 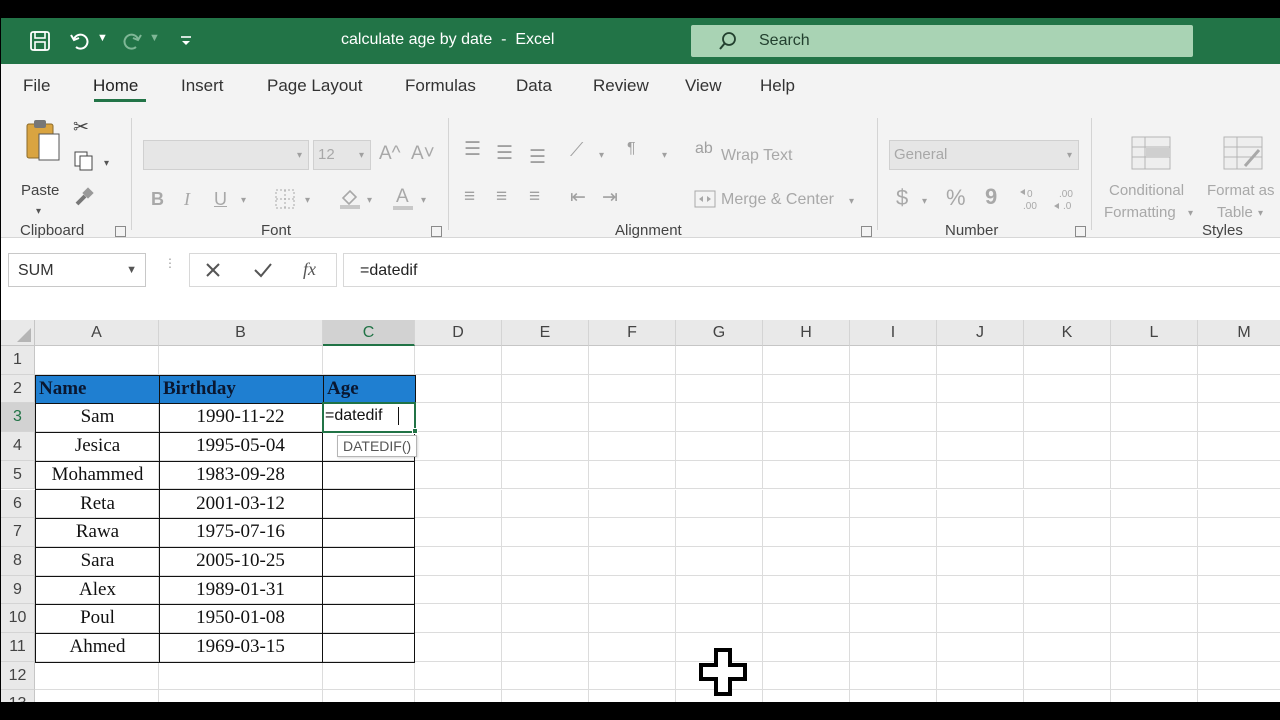 What do you see at coordinates (1241, 190) in the screenshot?
I see `format-as-table-button: Format as` at bounding box center [1241, 190].